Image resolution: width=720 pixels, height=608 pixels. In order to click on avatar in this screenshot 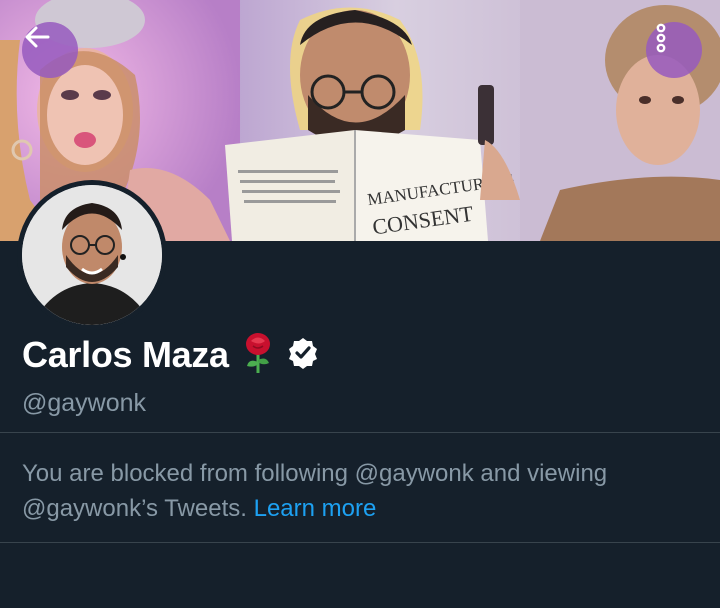, I will do `click(92, 255)`.